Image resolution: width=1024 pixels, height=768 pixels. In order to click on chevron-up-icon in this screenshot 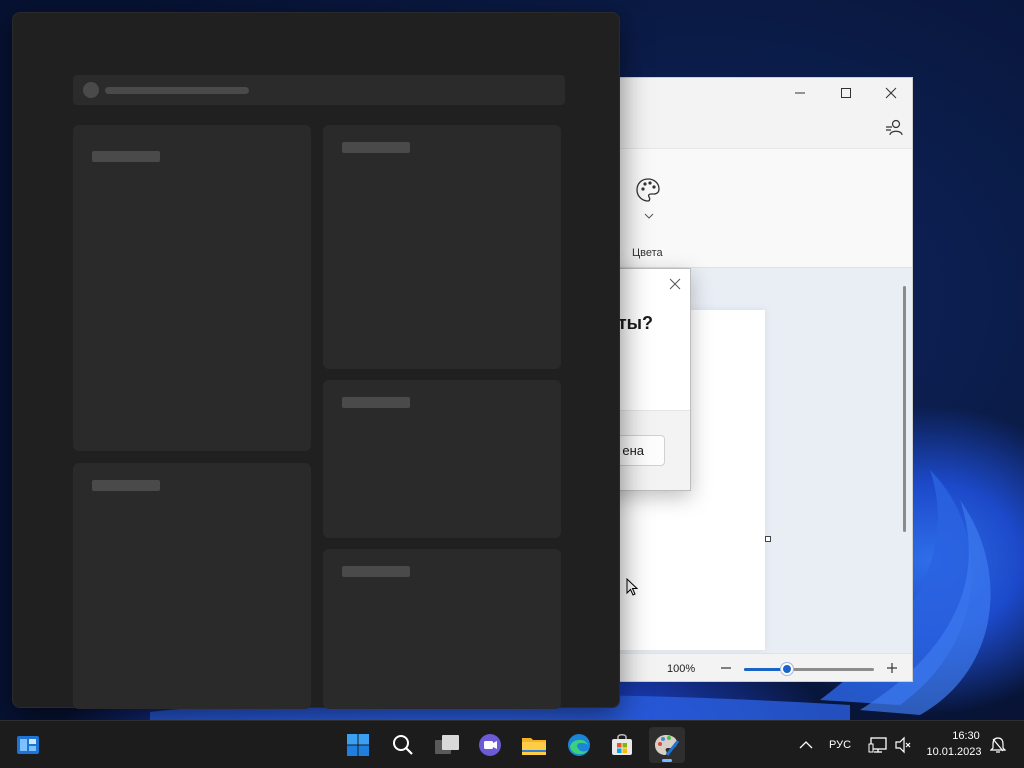, I will do `click(806, 745)`.